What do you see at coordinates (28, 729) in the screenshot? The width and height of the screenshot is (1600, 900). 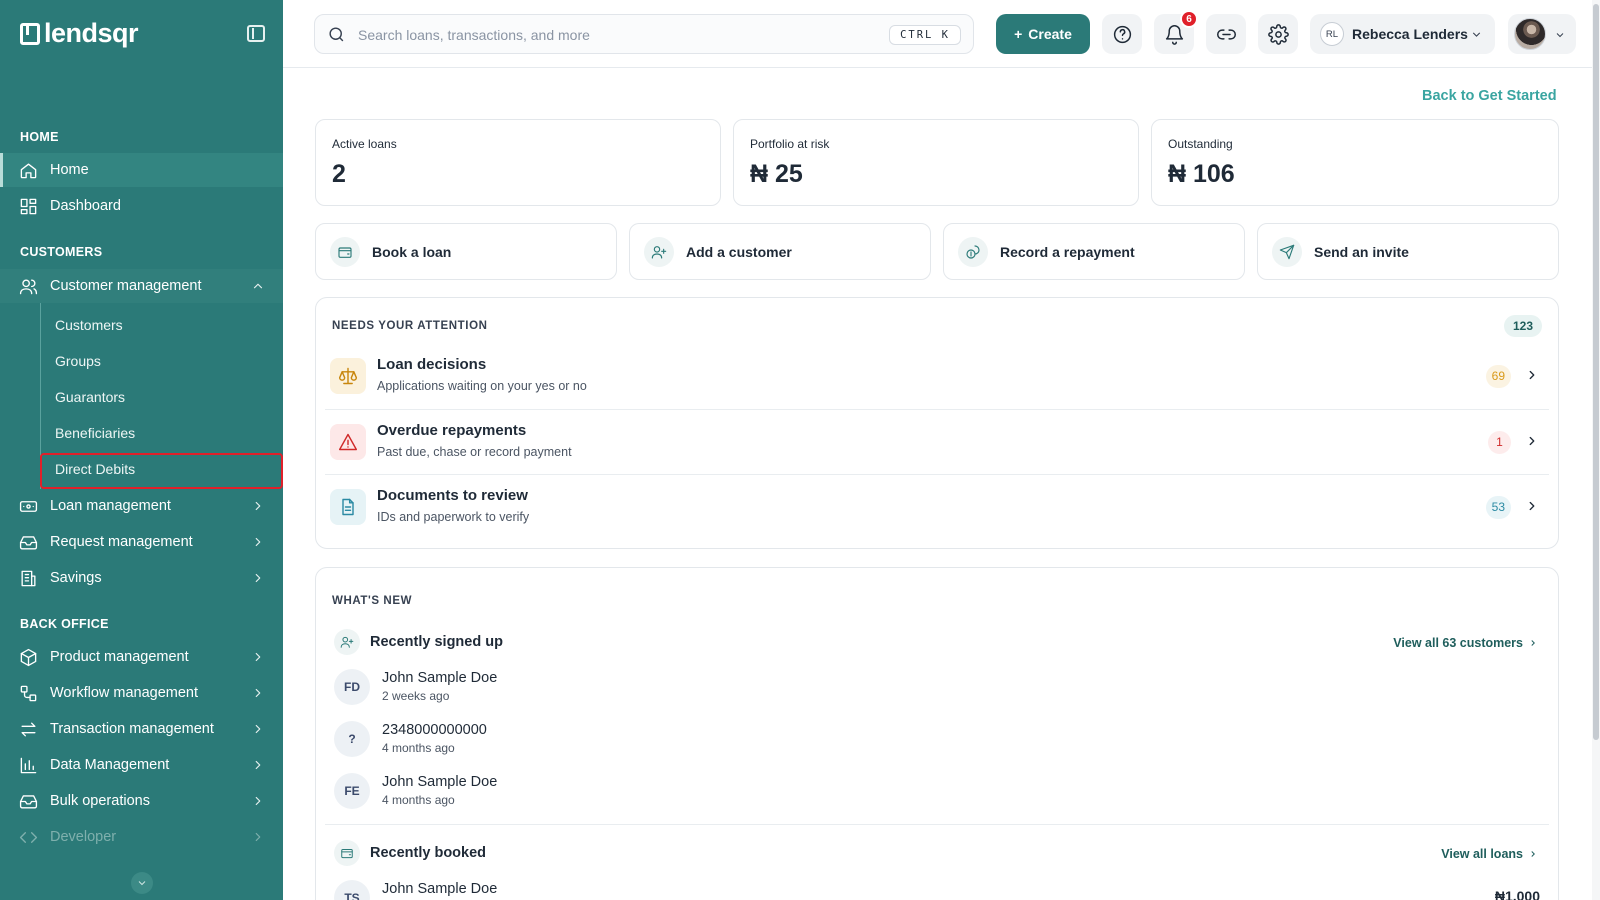 I see `arrows-exchange-icon` at bounding box center [28, 729].